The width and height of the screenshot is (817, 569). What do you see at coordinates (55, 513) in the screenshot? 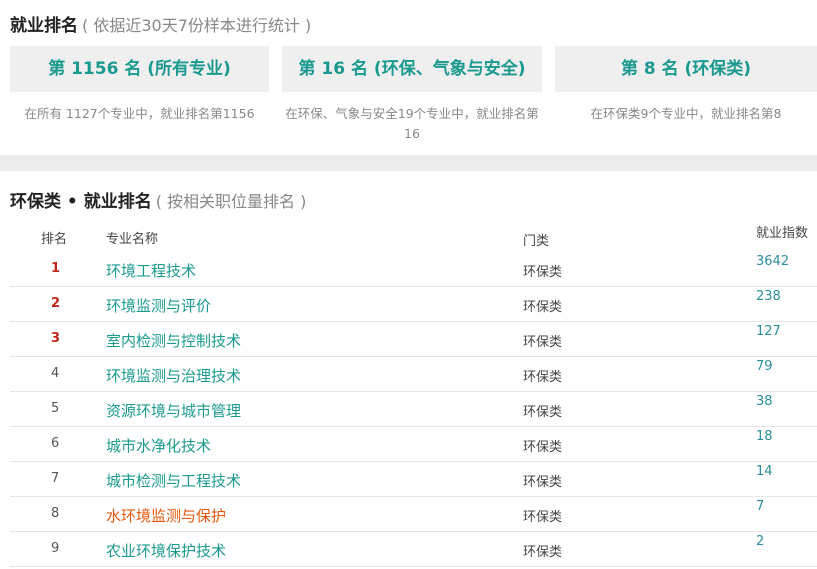
I see `row-rank: 8` at bounding box center [55, 513].